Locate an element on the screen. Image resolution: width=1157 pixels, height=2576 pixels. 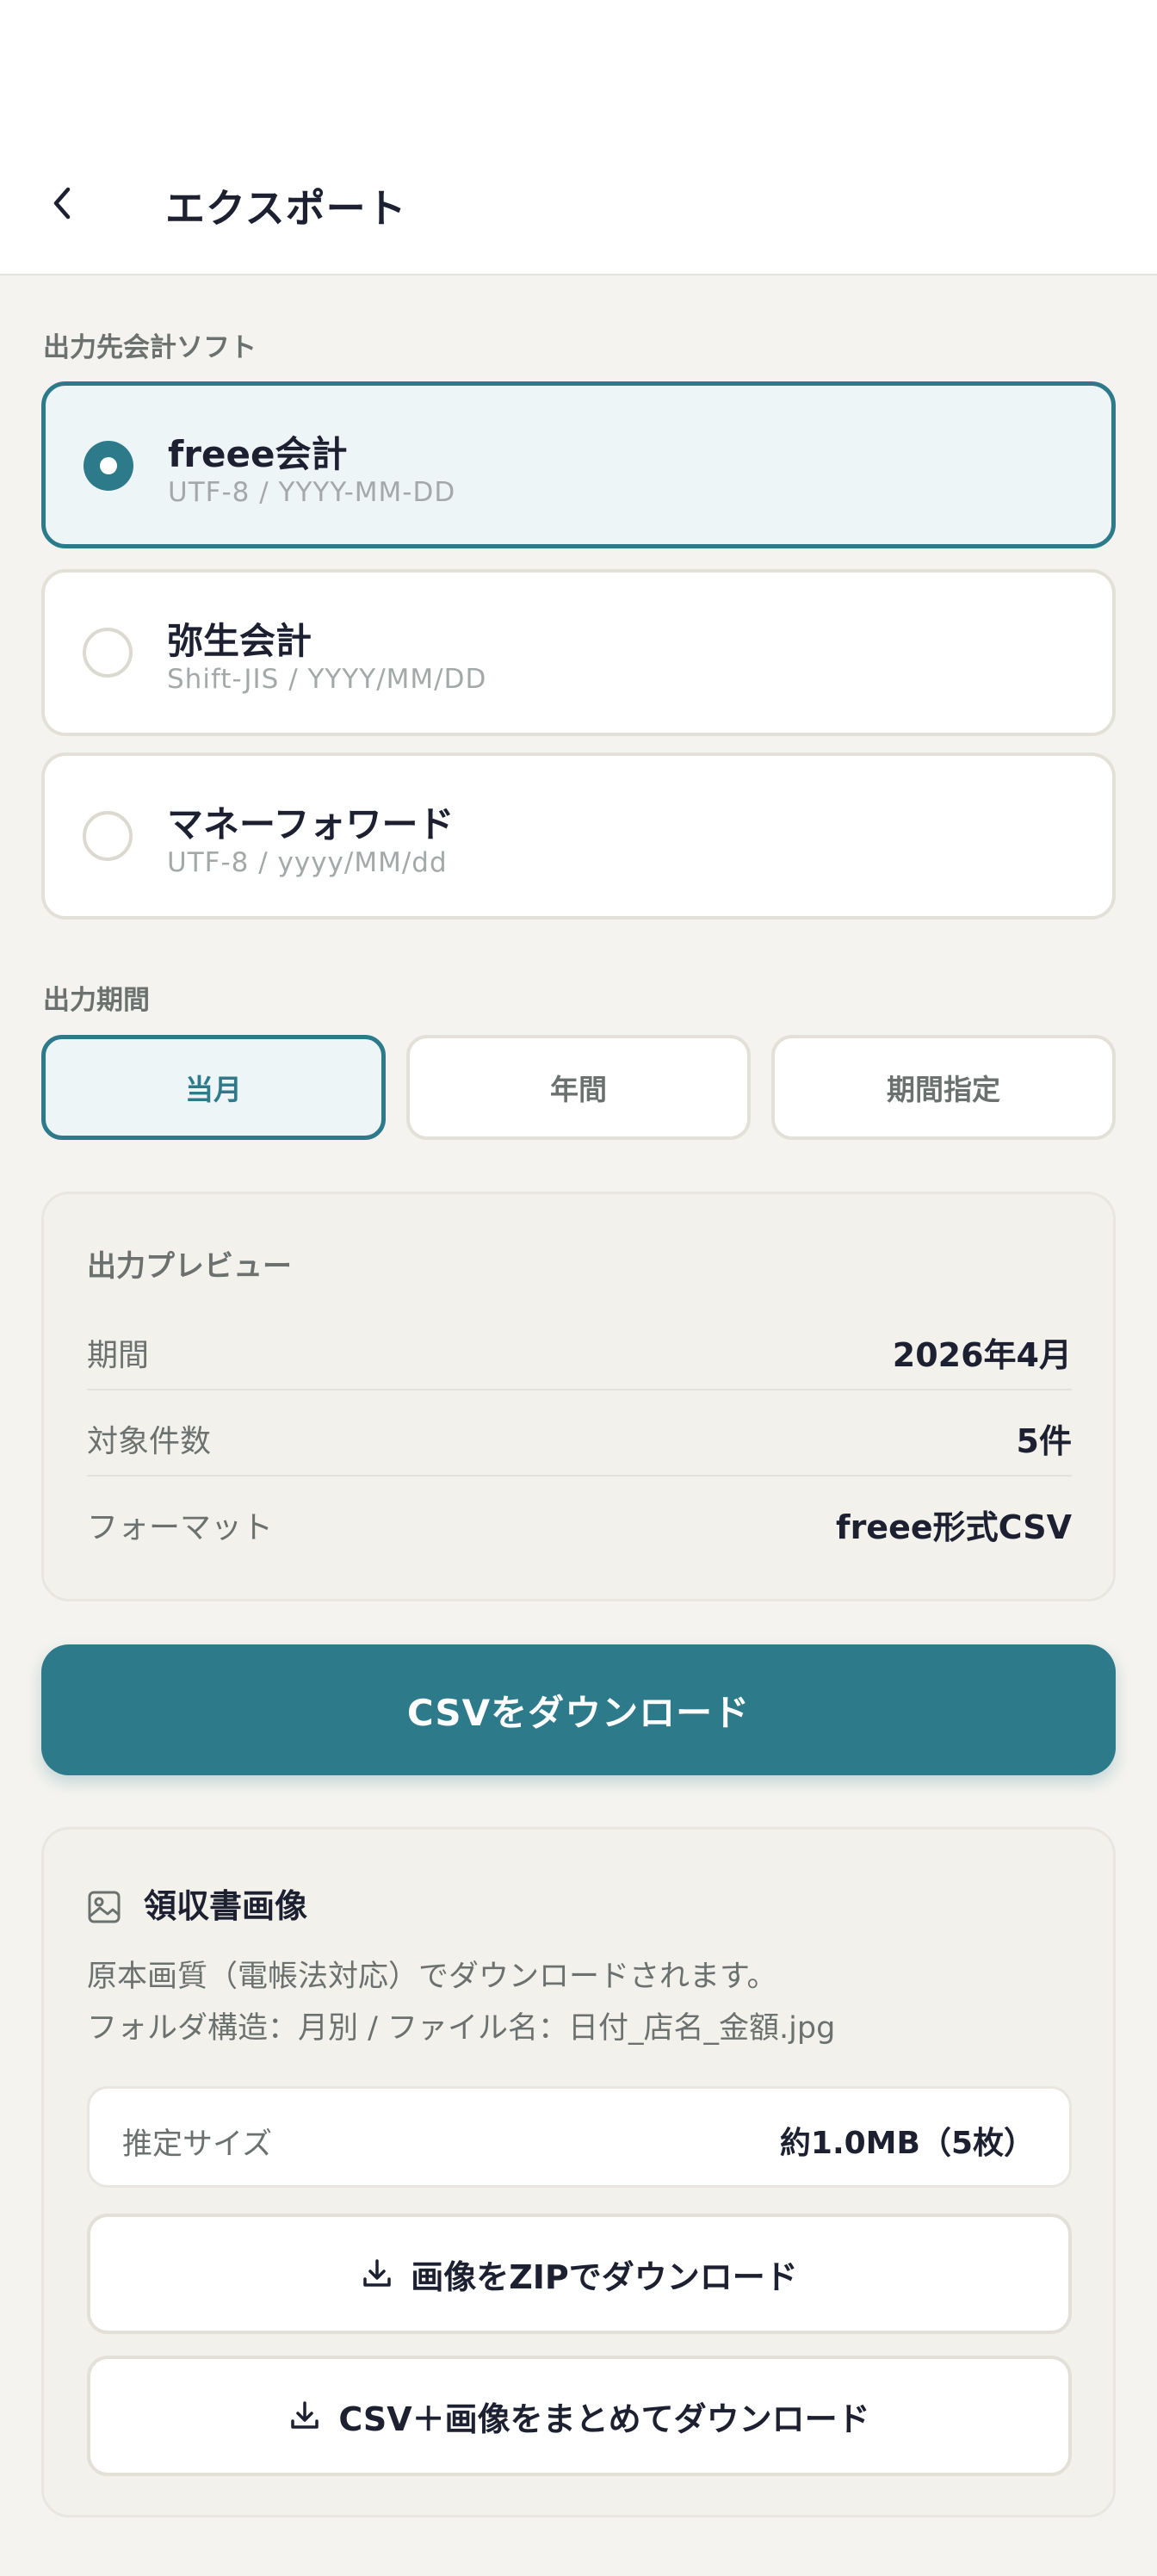
preview-row-label: フォーマット is located at coordinates (181, 1527).